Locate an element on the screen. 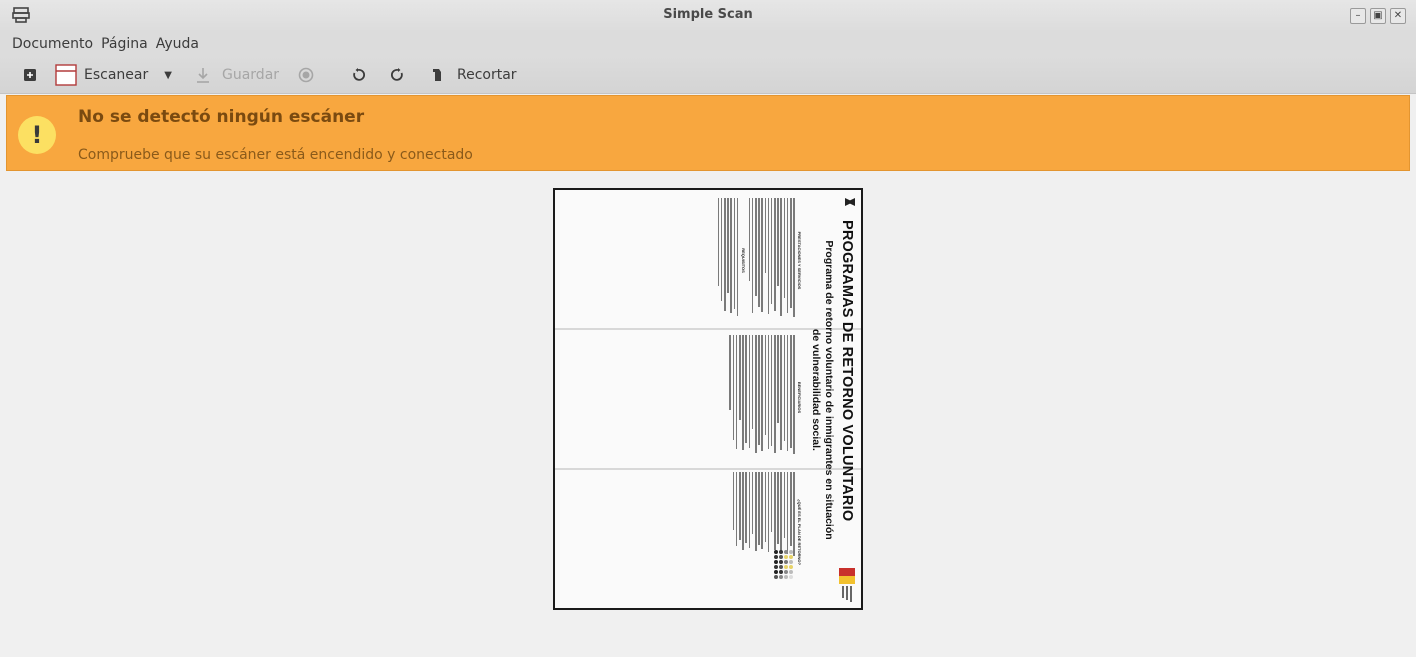 The width and height of the screenshot is (1416, 657). document-column: BENEFICIARIOS is located at coordinates (765, 397).